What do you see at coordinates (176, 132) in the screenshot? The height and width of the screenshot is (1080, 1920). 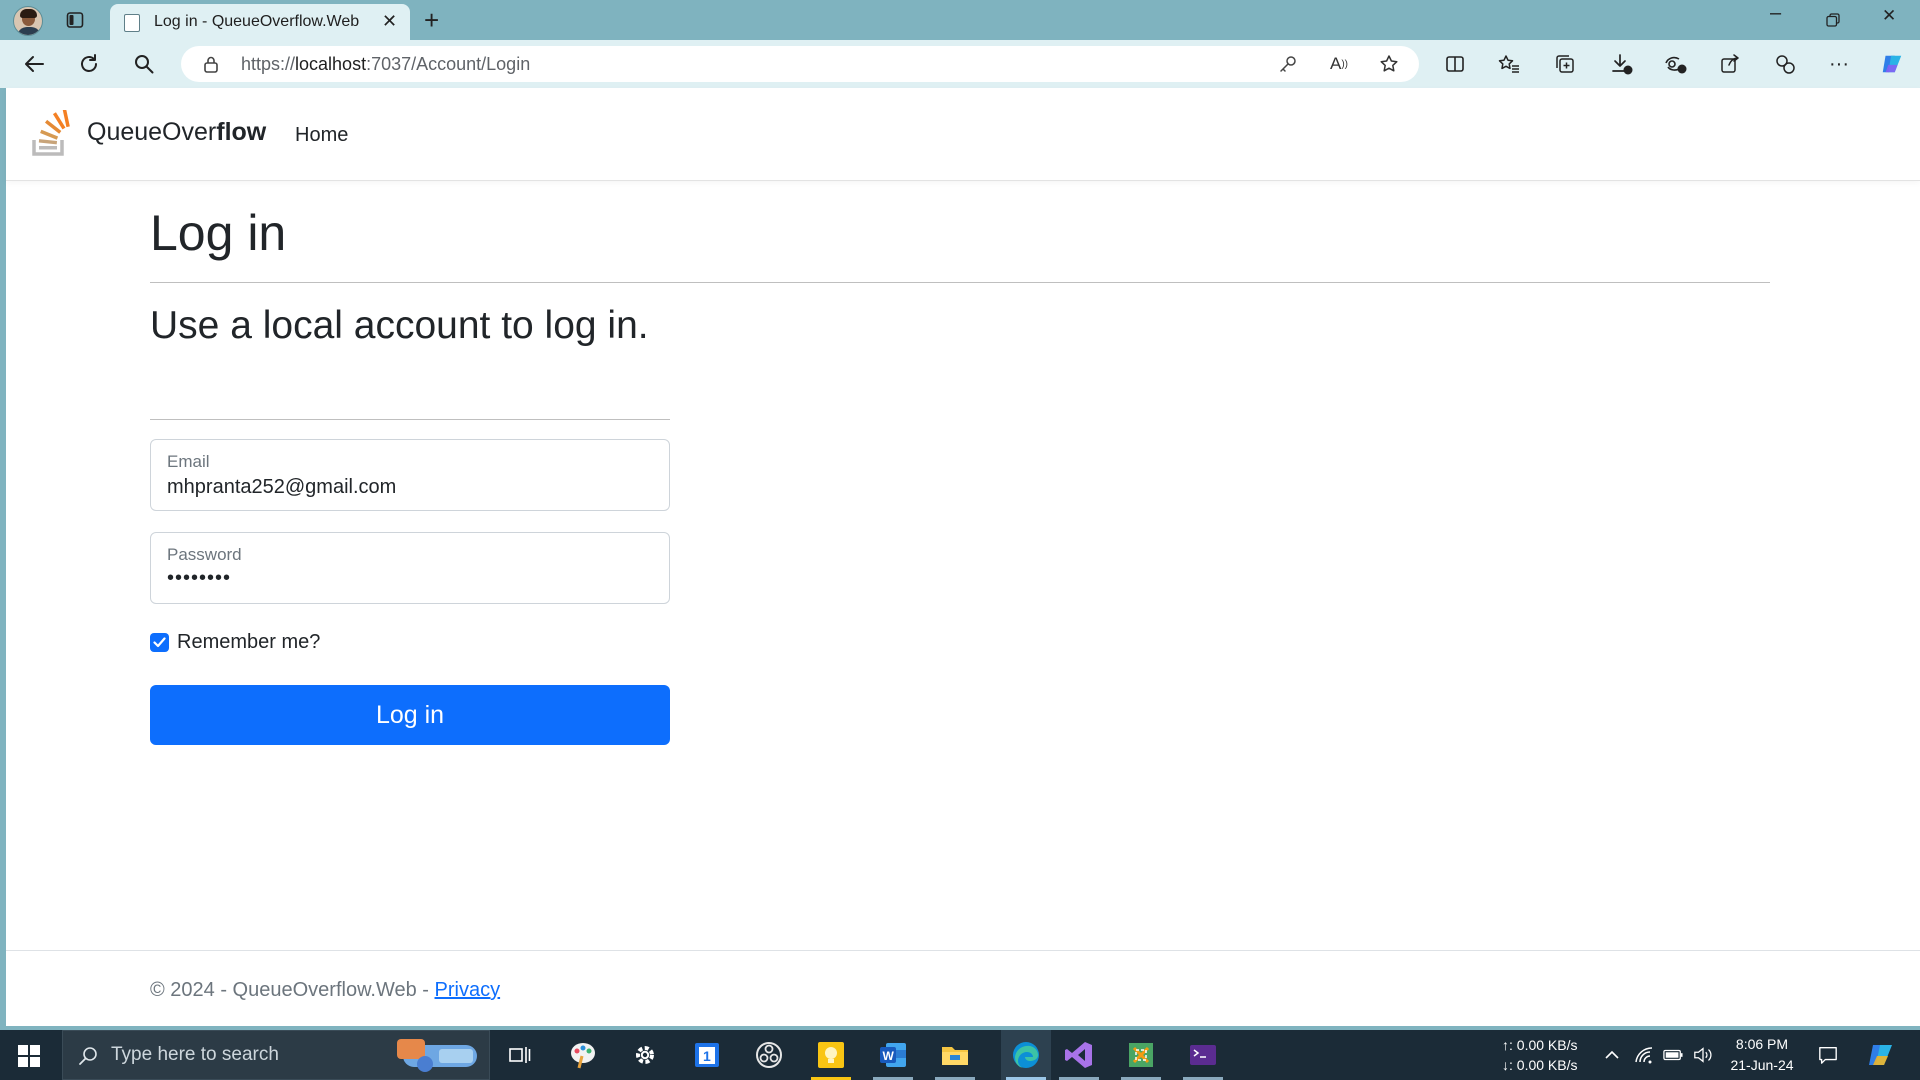 I see `brand-name: QueueOverflow` at bounding box center [176, 132].